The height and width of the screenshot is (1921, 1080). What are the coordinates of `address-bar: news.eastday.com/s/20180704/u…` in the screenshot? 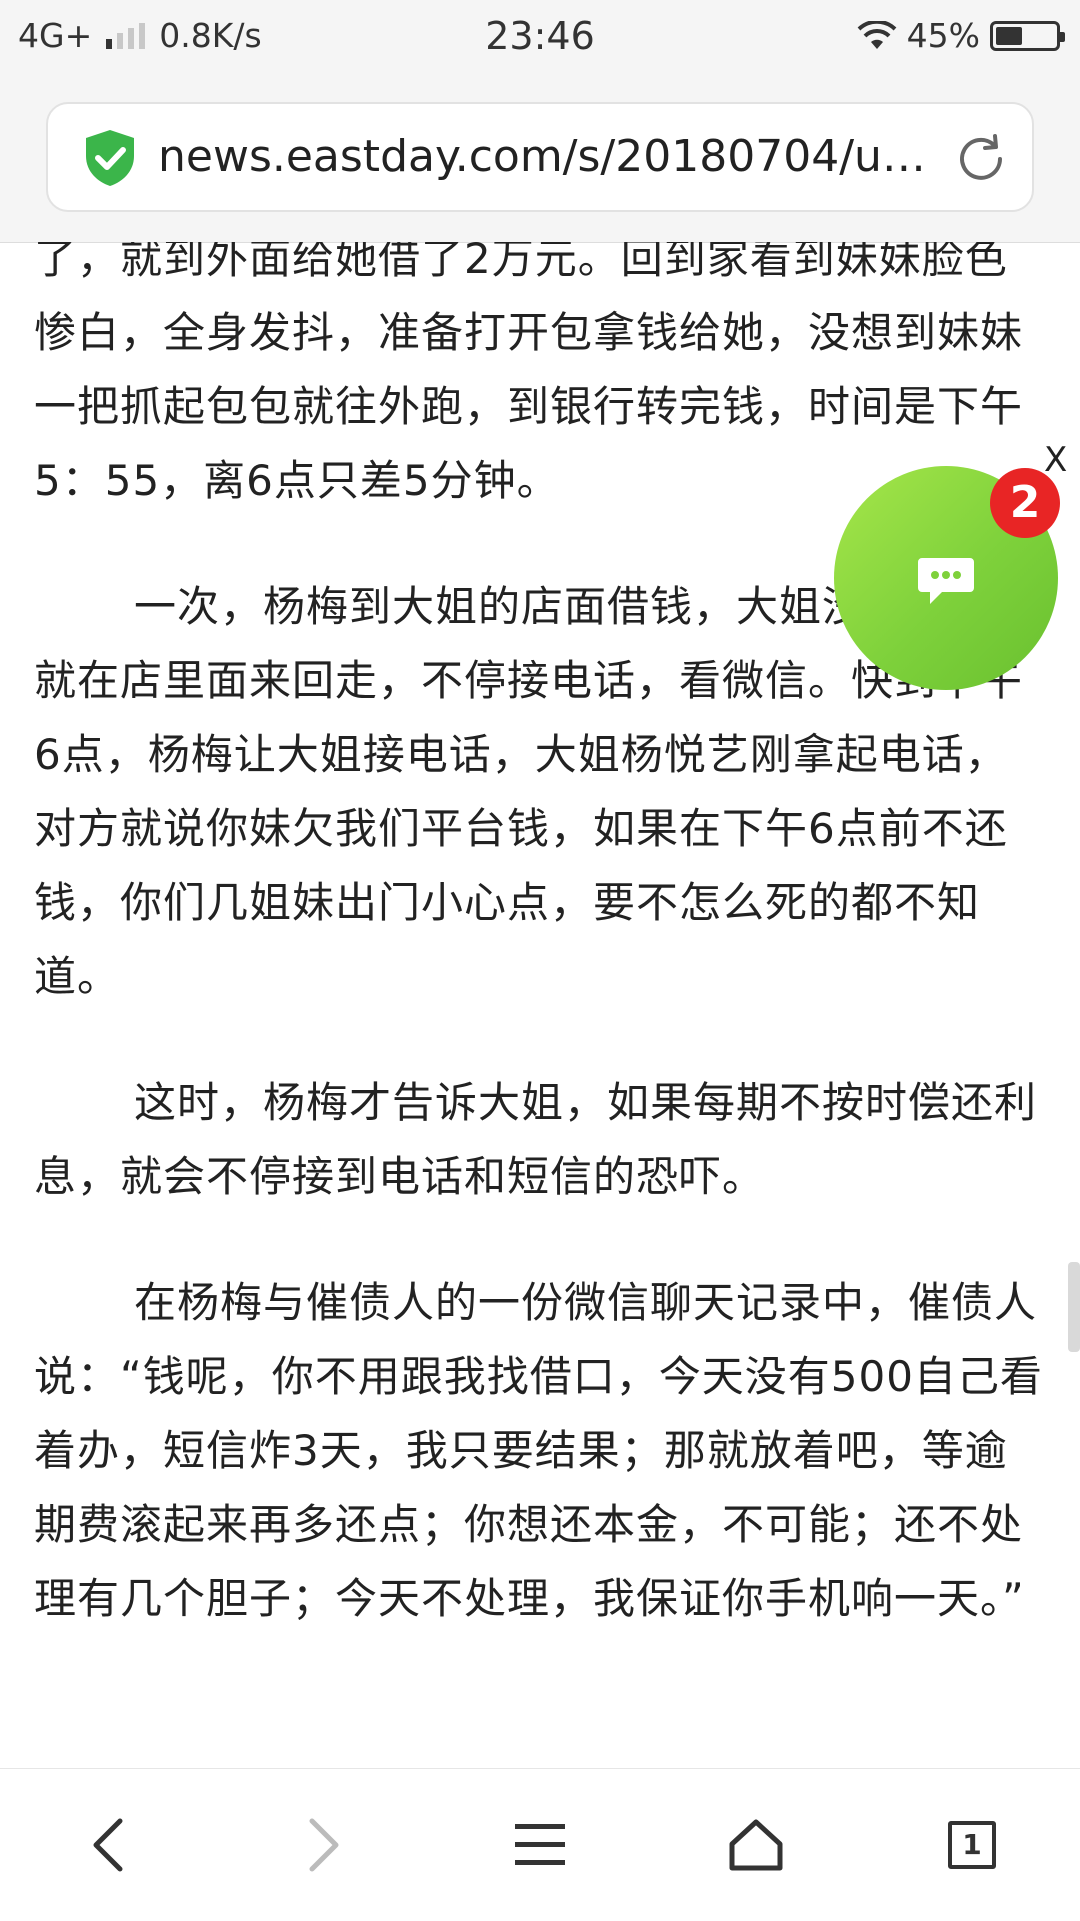 It's located at (540, 157).